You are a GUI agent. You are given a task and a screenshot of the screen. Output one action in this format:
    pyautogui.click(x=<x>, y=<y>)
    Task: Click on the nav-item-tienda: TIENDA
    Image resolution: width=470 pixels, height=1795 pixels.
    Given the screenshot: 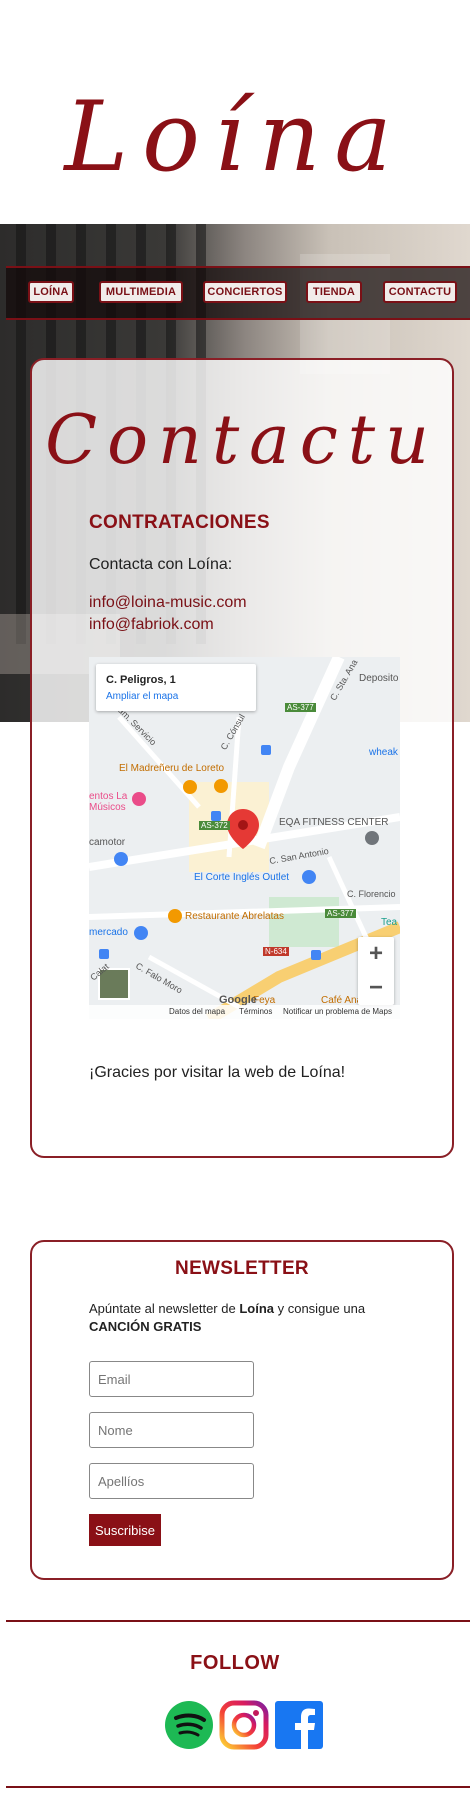 What is the action you would take?
    pyautogui.click(x=334, y=292)
    